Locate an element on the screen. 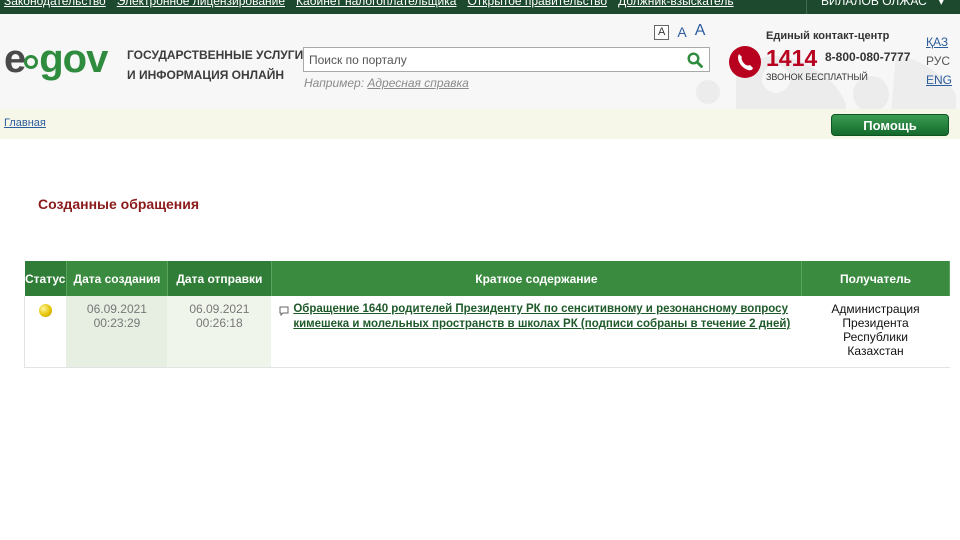 This screenshot has width=960, height=540. font-size-switcher: A A A is located at coordinates (679, 31).